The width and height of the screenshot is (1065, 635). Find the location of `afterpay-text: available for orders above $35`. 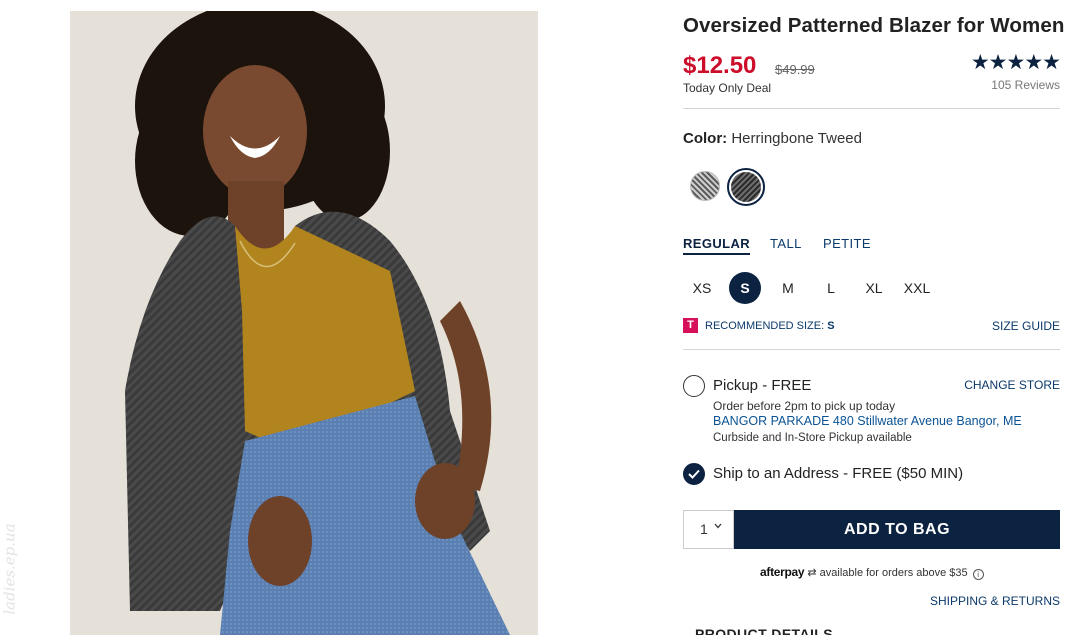

afterpay-text: available for orders above $35 is located at coordinates (893, 573).